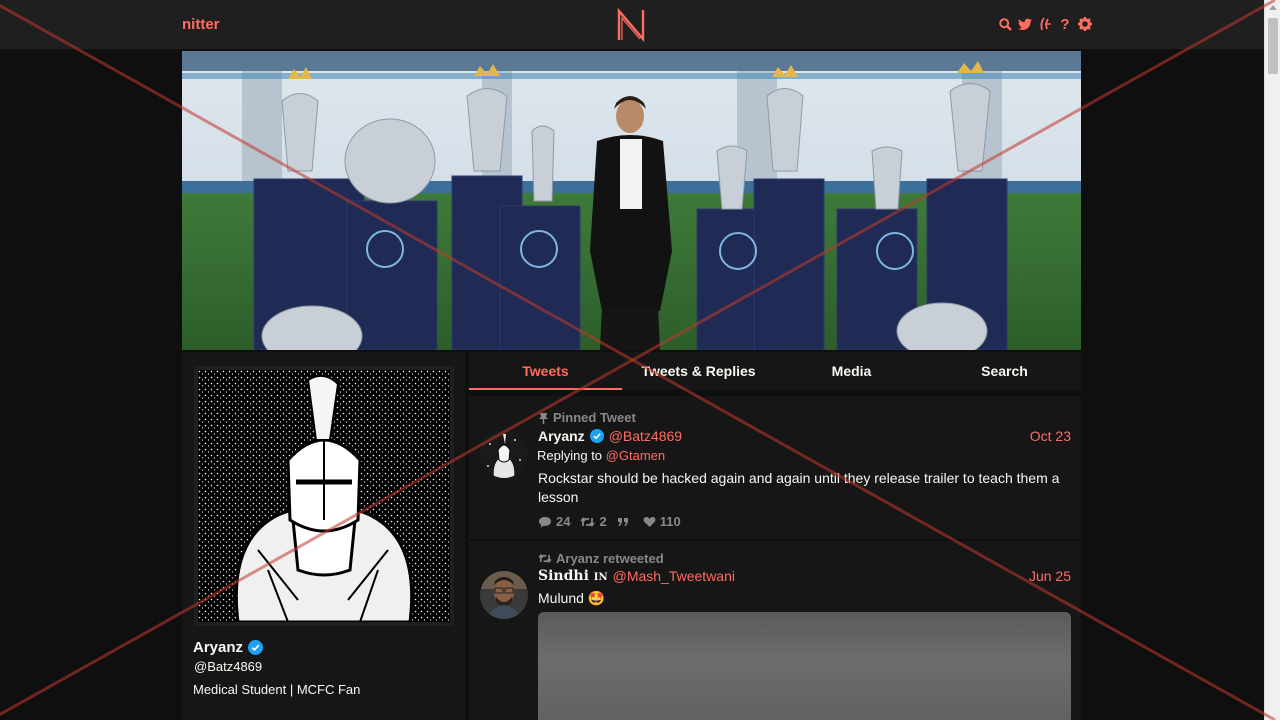  What do you see at coordinates (570, 455) in the screenshot?
I see `replying-prefix: Replying to` at bounding box center [570, 455].